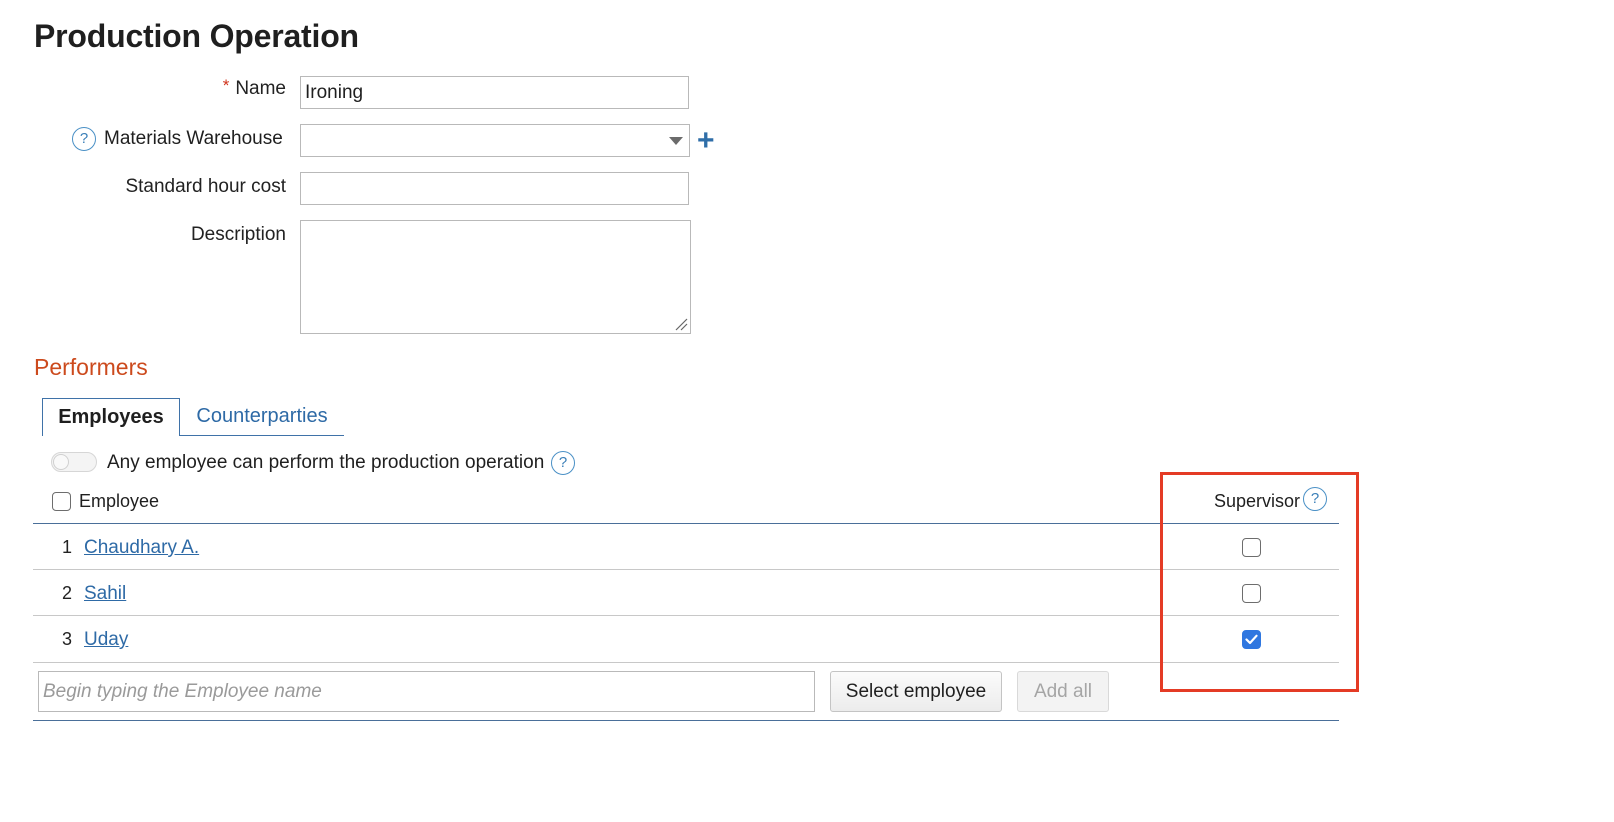 The image size is (1614, 822). I want to click on resize-handle-icon, so click(681, 324).